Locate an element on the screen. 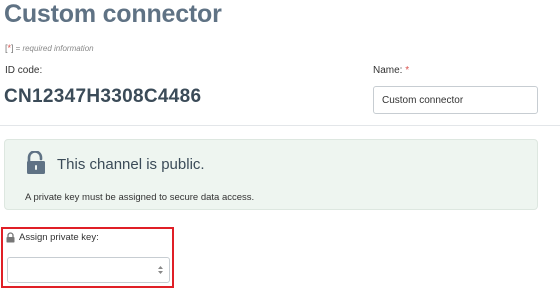 This screenshot has height=292, width=560. assign-private-key-label: Assign private key: is located at coordinates (52, 237).